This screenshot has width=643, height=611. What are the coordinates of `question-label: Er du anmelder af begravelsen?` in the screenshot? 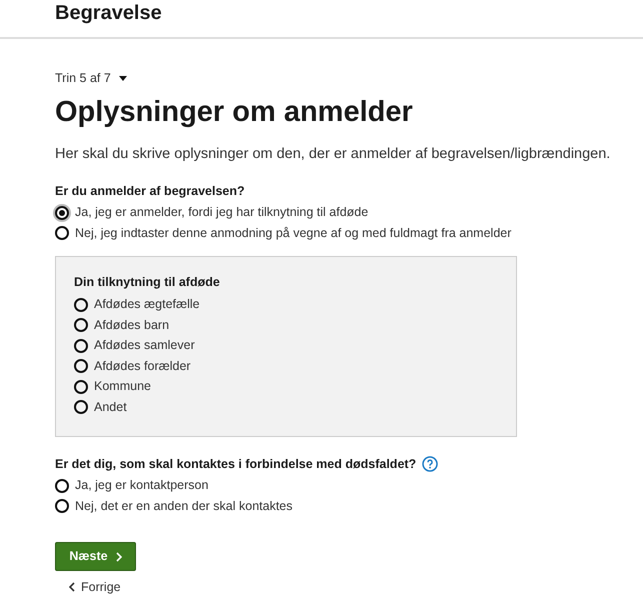 It's located at (150, 191).